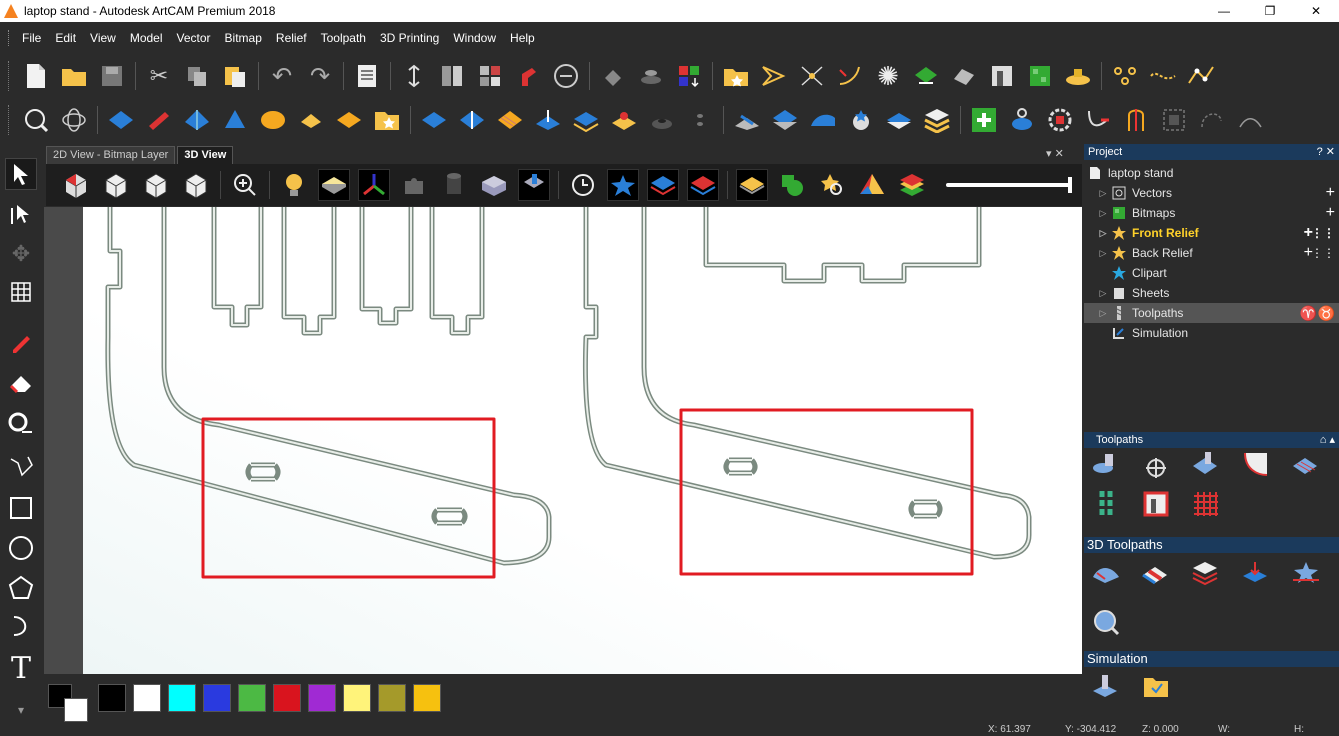 The width and height of the screenshot is (1339, 736). Describe the element at coordinates (9, 76) in the screenshot. I see `toolbar-grip` at that location.